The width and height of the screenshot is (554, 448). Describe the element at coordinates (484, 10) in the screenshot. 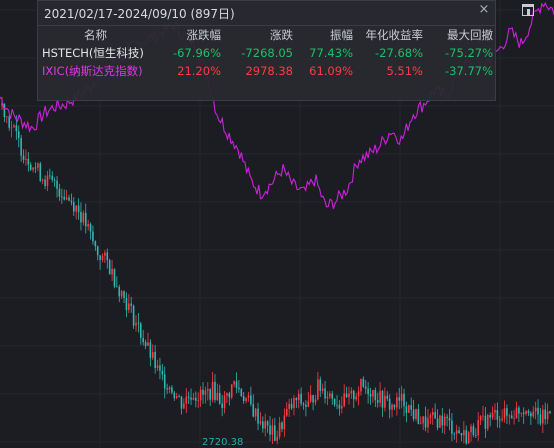

I see `close-icon: ×` at that location.